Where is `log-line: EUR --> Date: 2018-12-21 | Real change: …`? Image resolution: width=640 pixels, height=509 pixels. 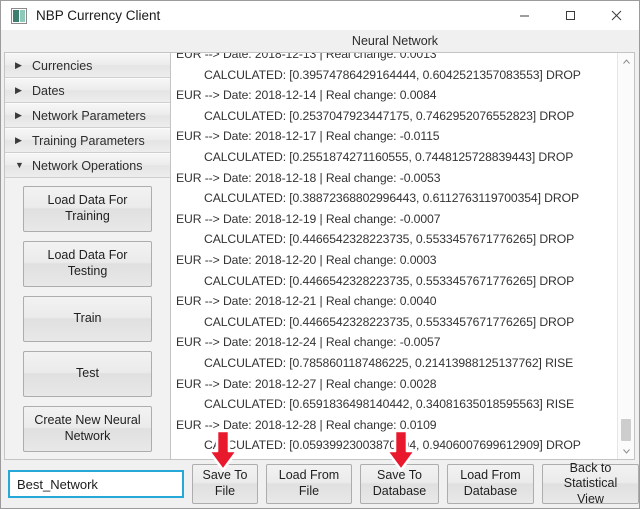
log-line: EUR --> Date: 2018-12-21 | Real change: … is located at coordinates (306, 301).